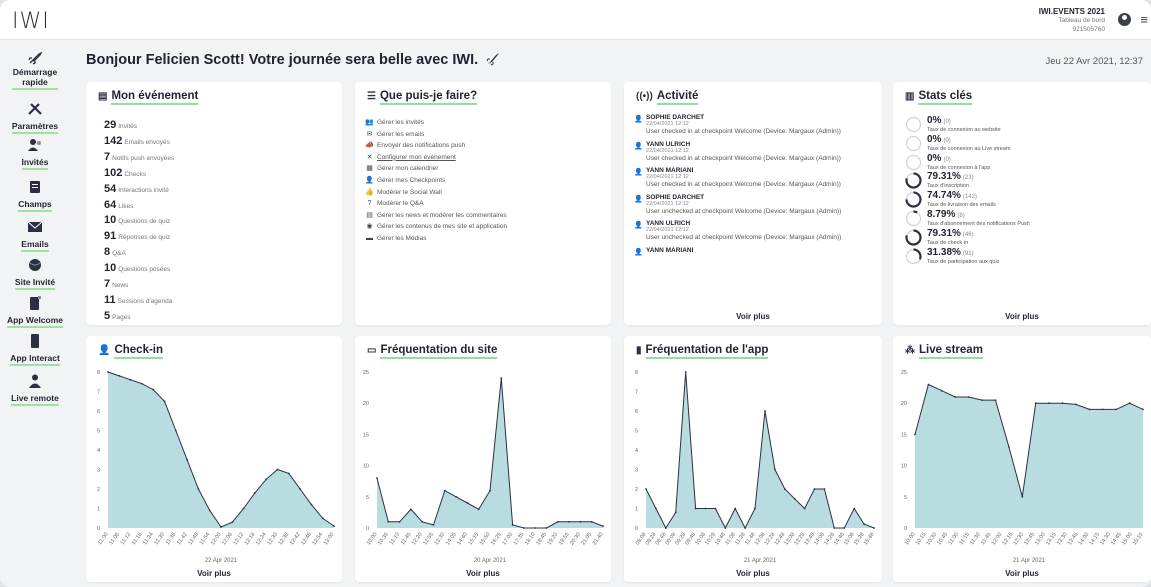 Image resolution: width=1151 pixels, height=587 pixels. What do you see at coordinates (436, 169) in the screenshot?
I see `action-link: ▦ Gérer mon calendrier` at bounding box center [436, 169].